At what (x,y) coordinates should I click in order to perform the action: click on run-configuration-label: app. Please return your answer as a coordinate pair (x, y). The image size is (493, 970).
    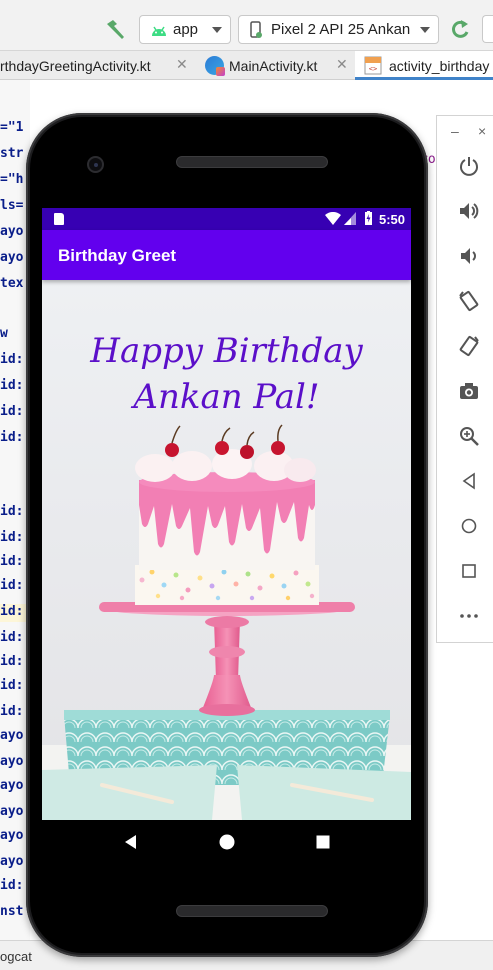
    Looking at the image, I should click on (186, 29).